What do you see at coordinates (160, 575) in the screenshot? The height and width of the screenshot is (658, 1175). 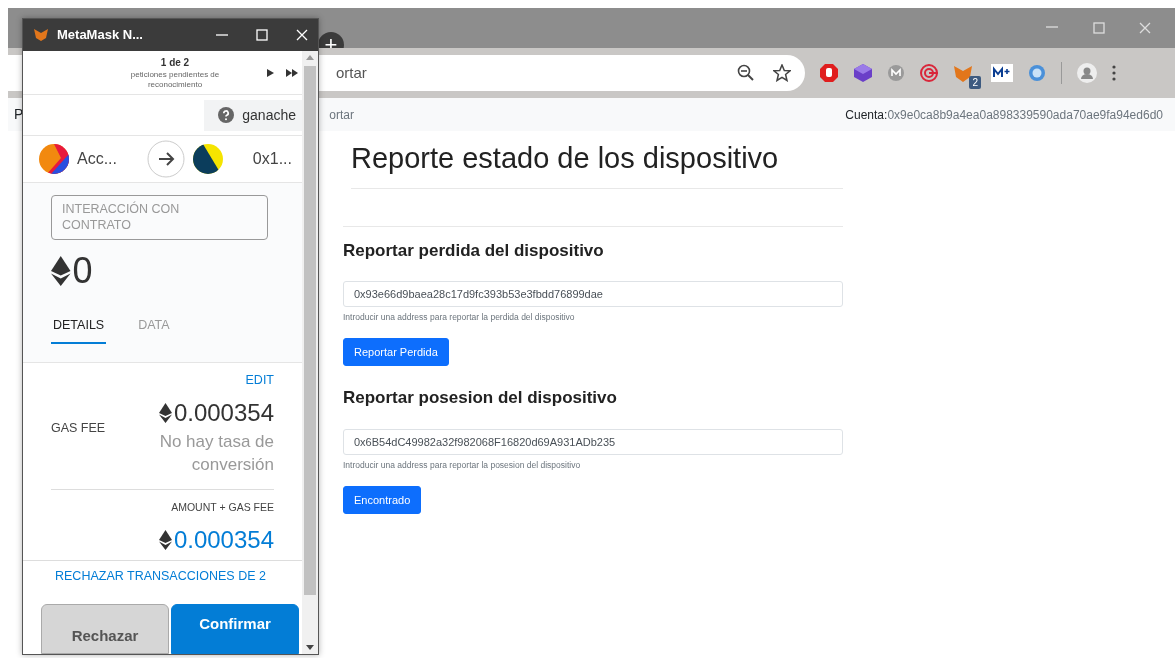 I see `reject-all-link: RECHAZAR TRANSACCIONES DE 2` at bounding box center [160, 575].